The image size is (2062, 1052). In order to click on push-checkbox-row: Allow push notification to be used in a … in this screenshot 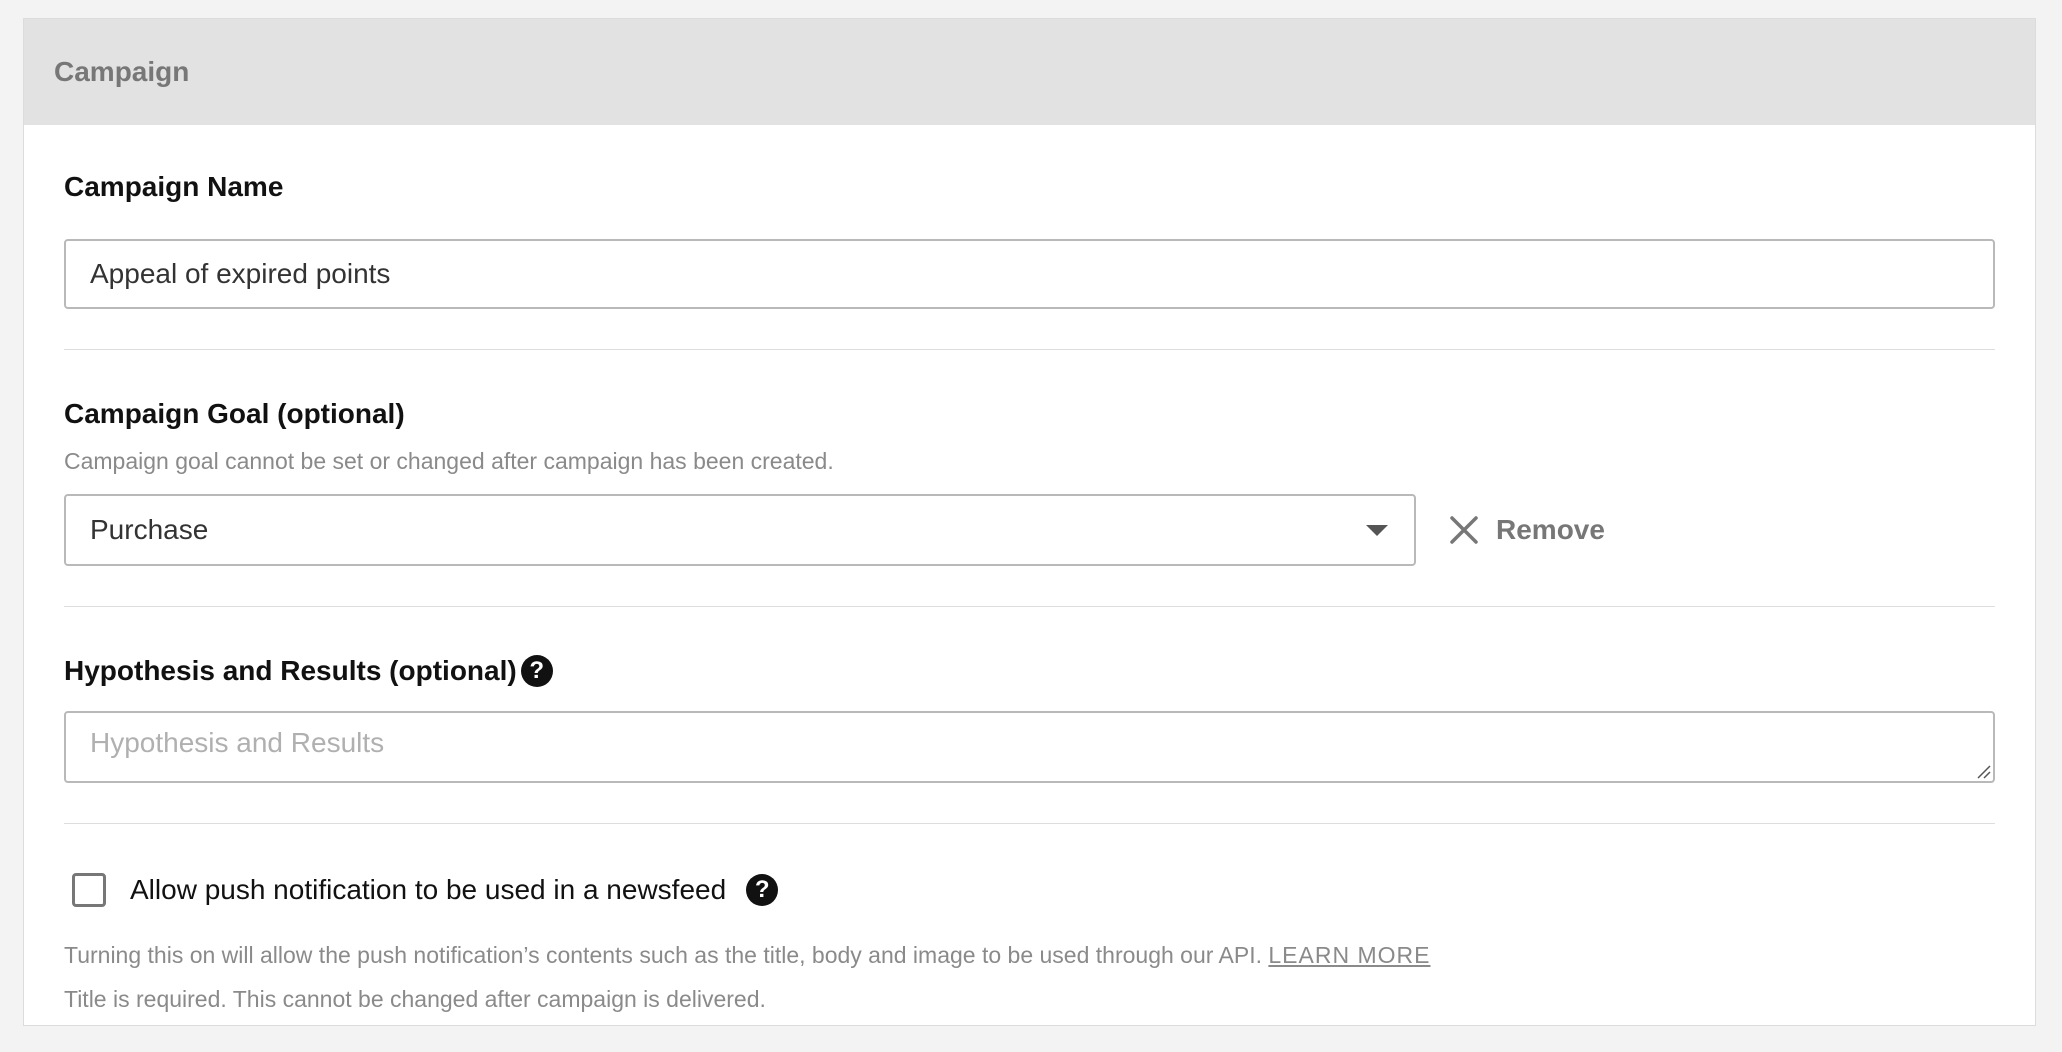, I will do `click(1029, 890)`.